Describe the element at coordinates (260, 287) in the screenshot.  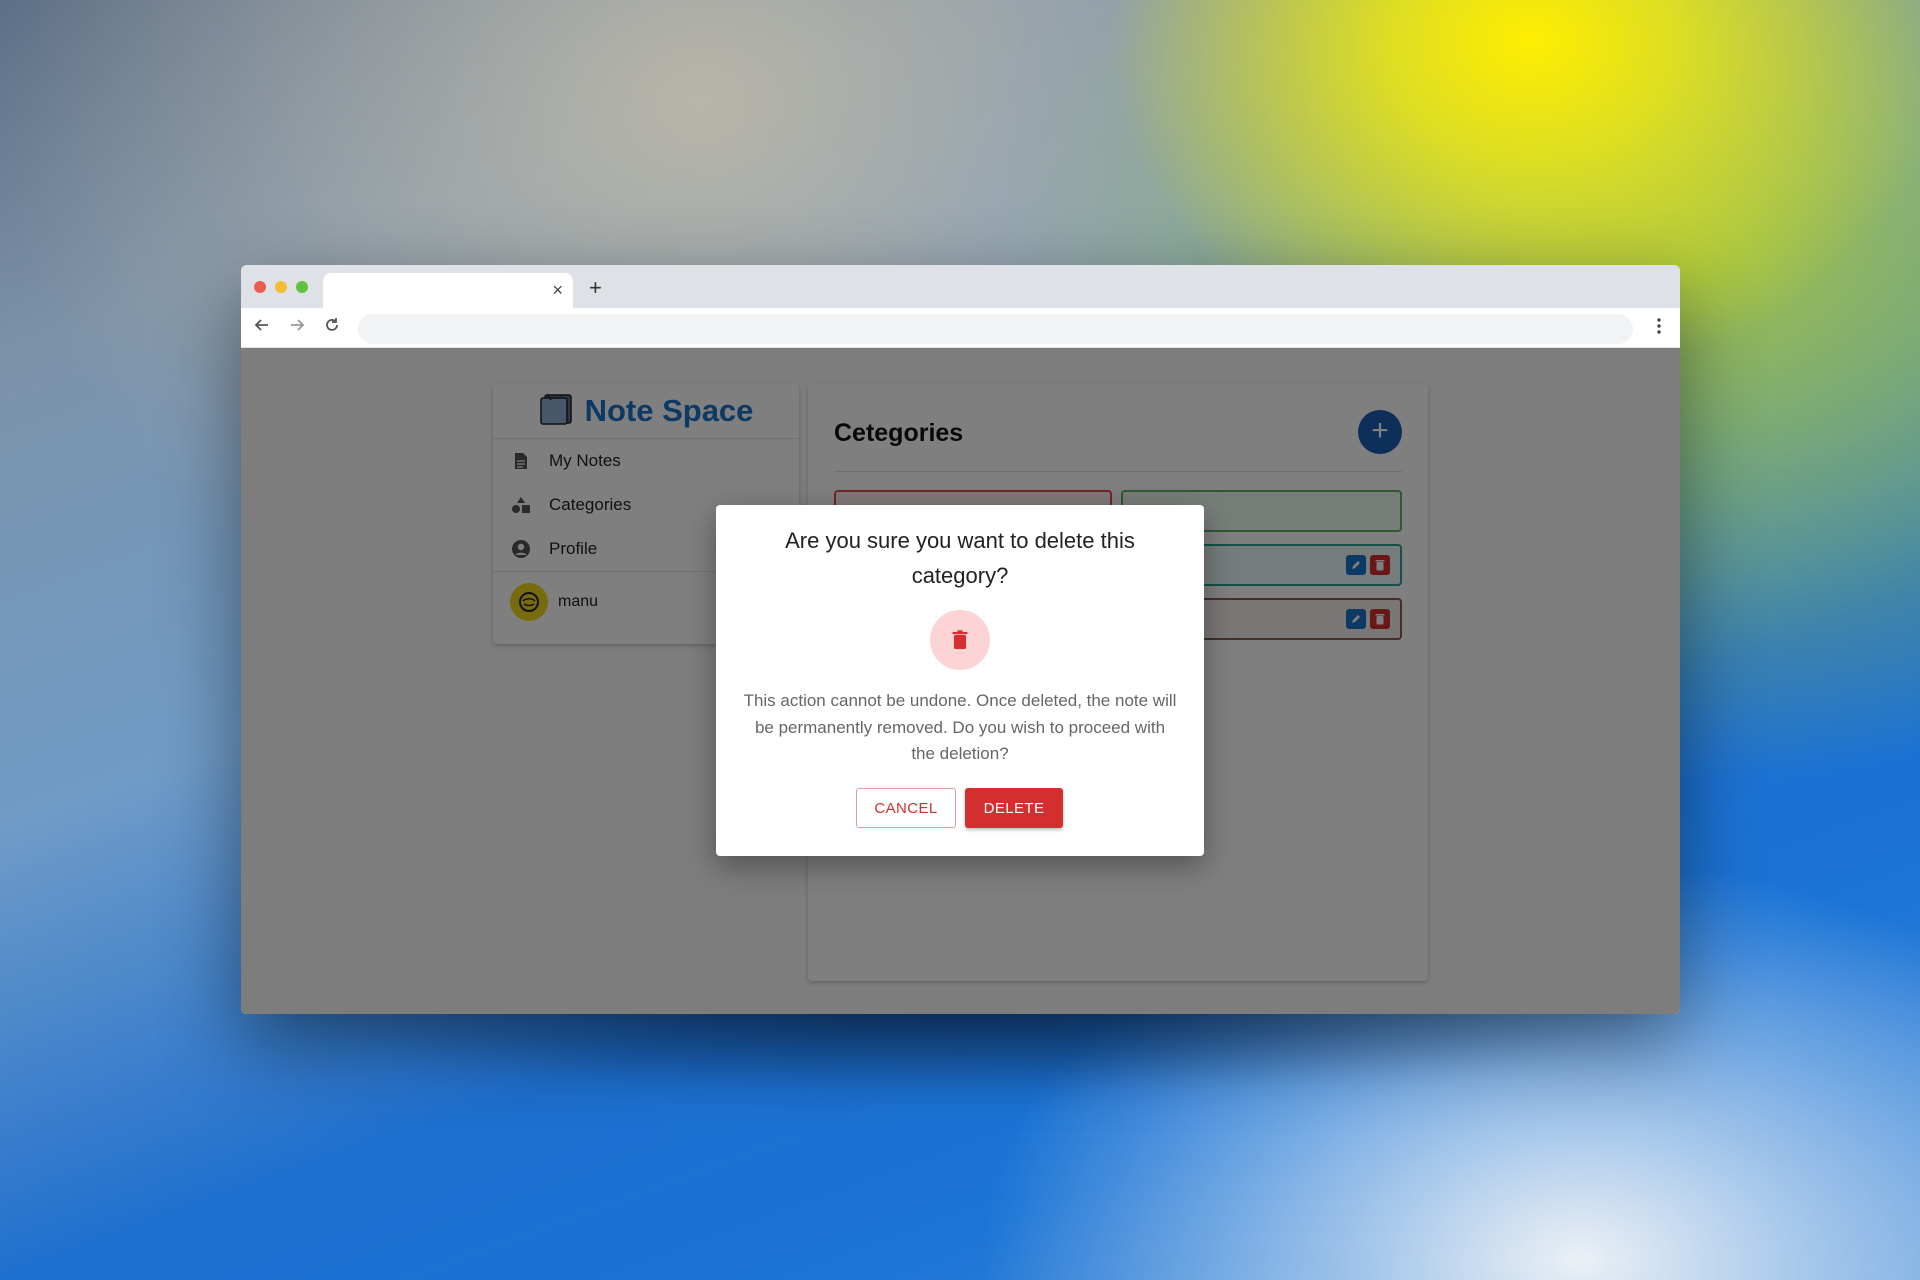
I see `close-window-button` at that location.